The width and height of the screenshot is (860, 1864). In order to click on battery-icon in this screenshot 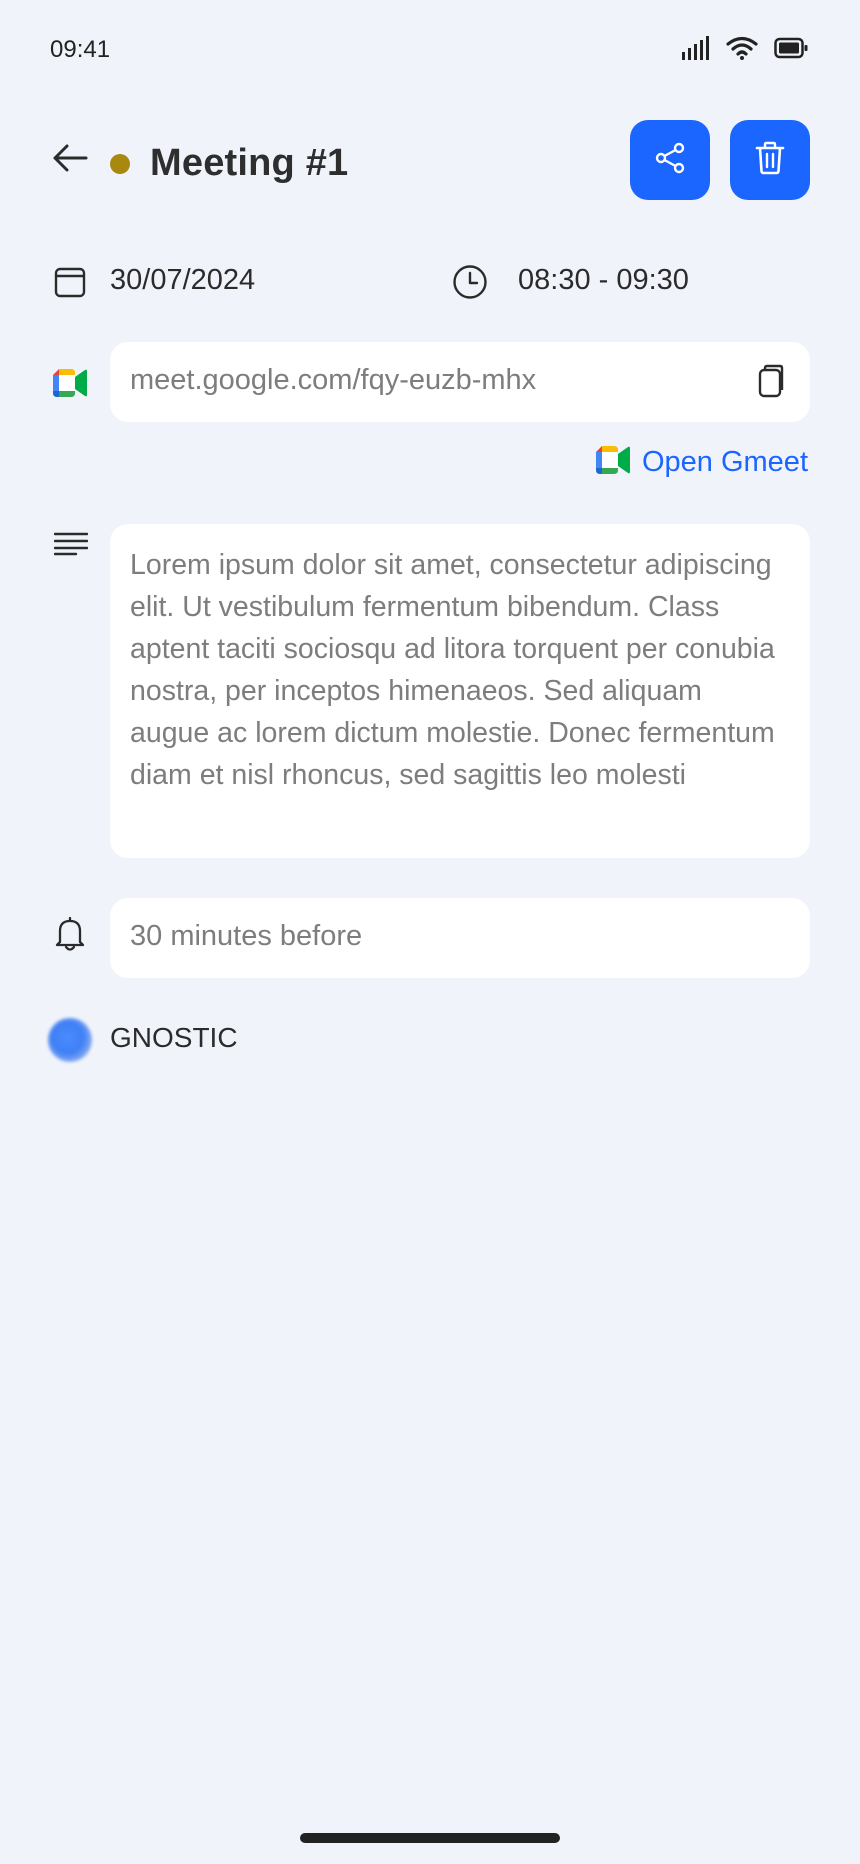, I will do `click(791, 48)`.